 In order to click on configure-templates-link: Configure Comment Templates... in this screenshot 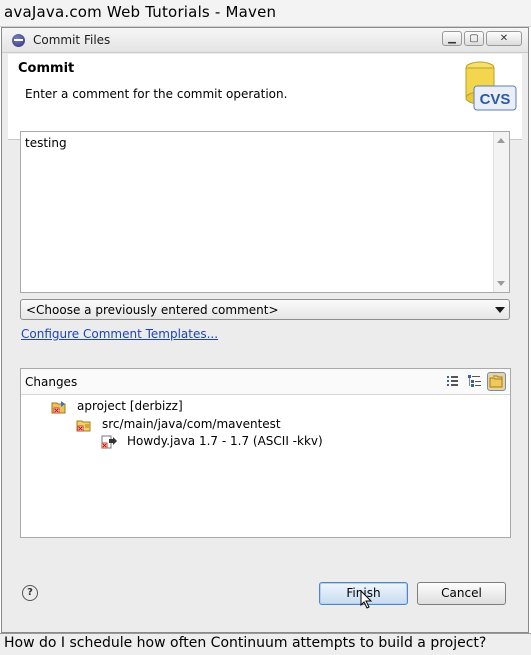, I will do `click(119, 334)`.